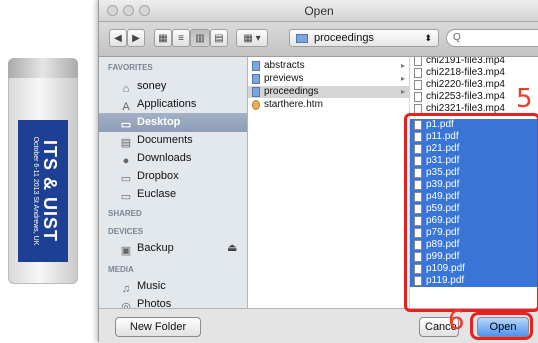 The height and width of the screenshot is (343, 538). Describe the element at coordinates (328, 66) in the screenshot. I see `list-item: abstracts ▸` at that location.